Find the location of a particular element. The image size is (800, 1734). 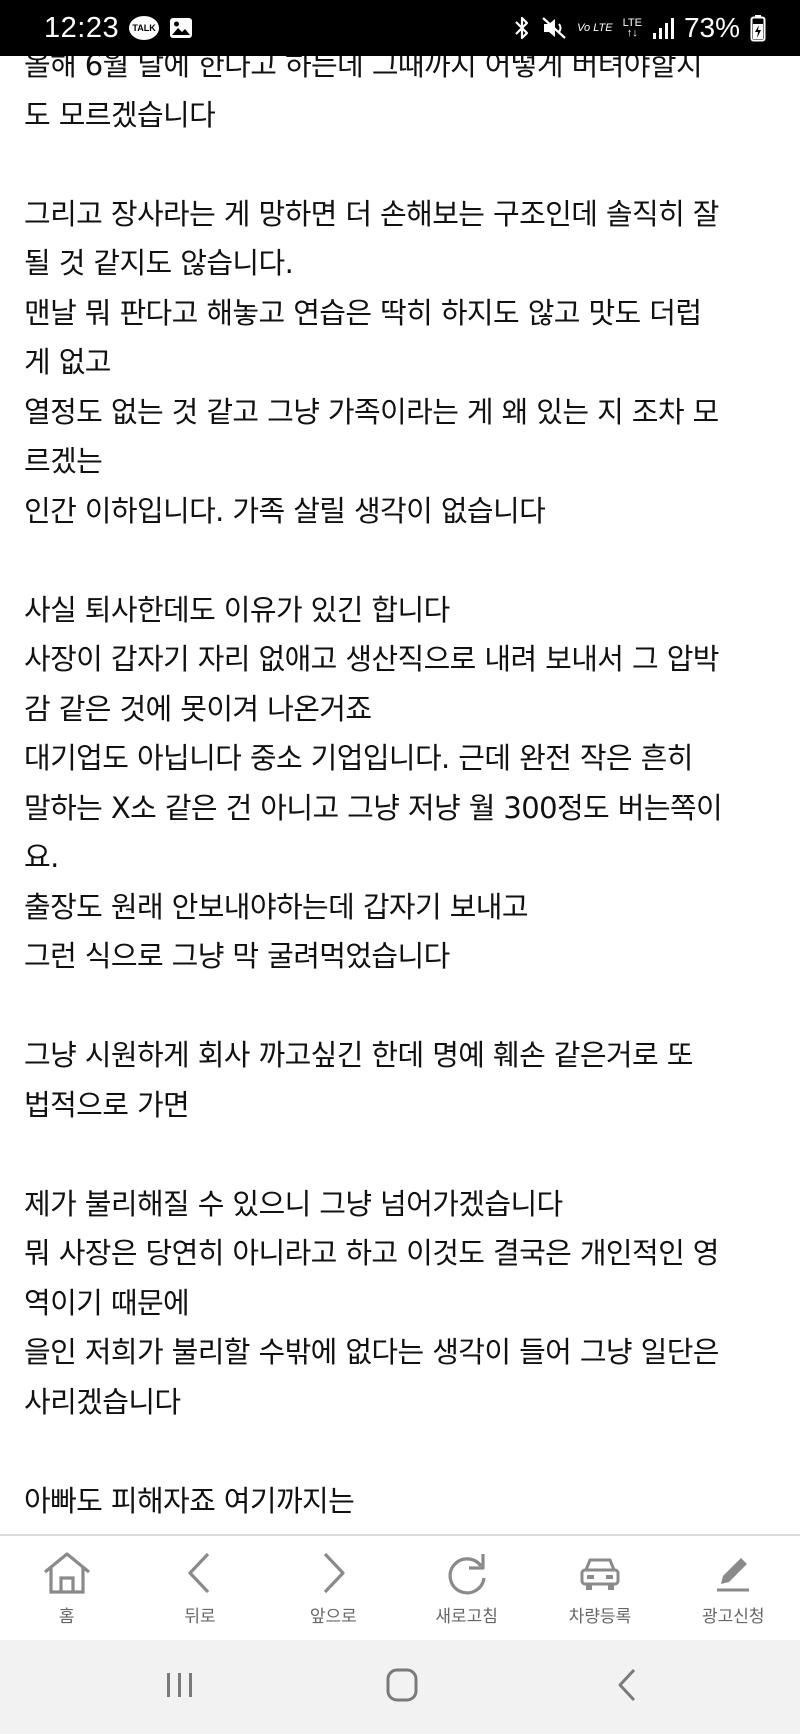

back-nav-button is located at coordinates (628, 1687).